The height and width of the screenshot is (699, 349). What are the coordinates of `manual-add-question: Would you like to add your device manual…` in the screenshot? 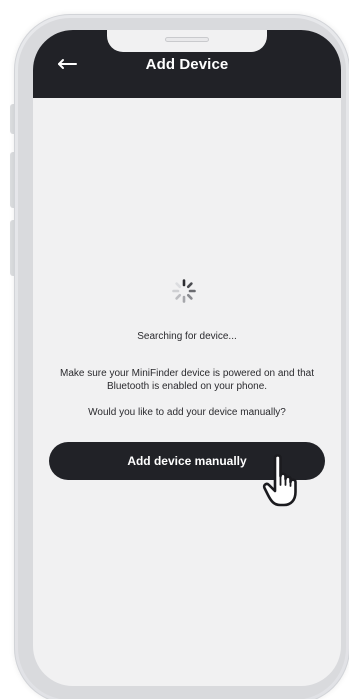 It's located at (187, 412).